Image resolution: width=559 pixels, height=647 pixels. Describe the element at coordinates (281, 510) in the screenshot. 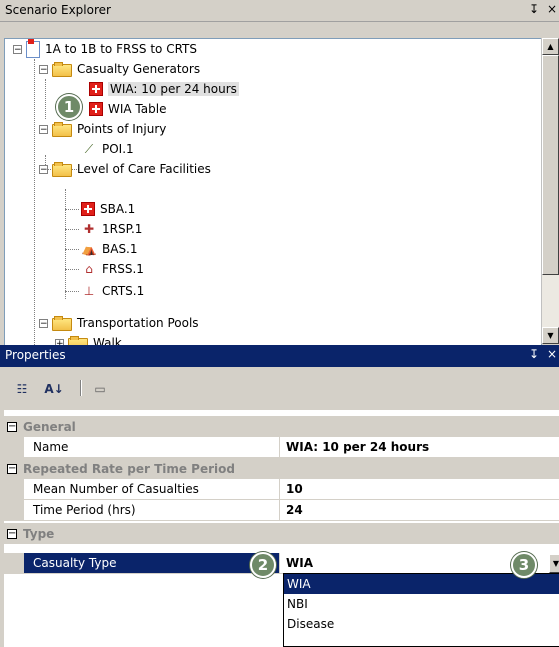

I see `property-row-period: Time Period (hrs) 24` at that location.